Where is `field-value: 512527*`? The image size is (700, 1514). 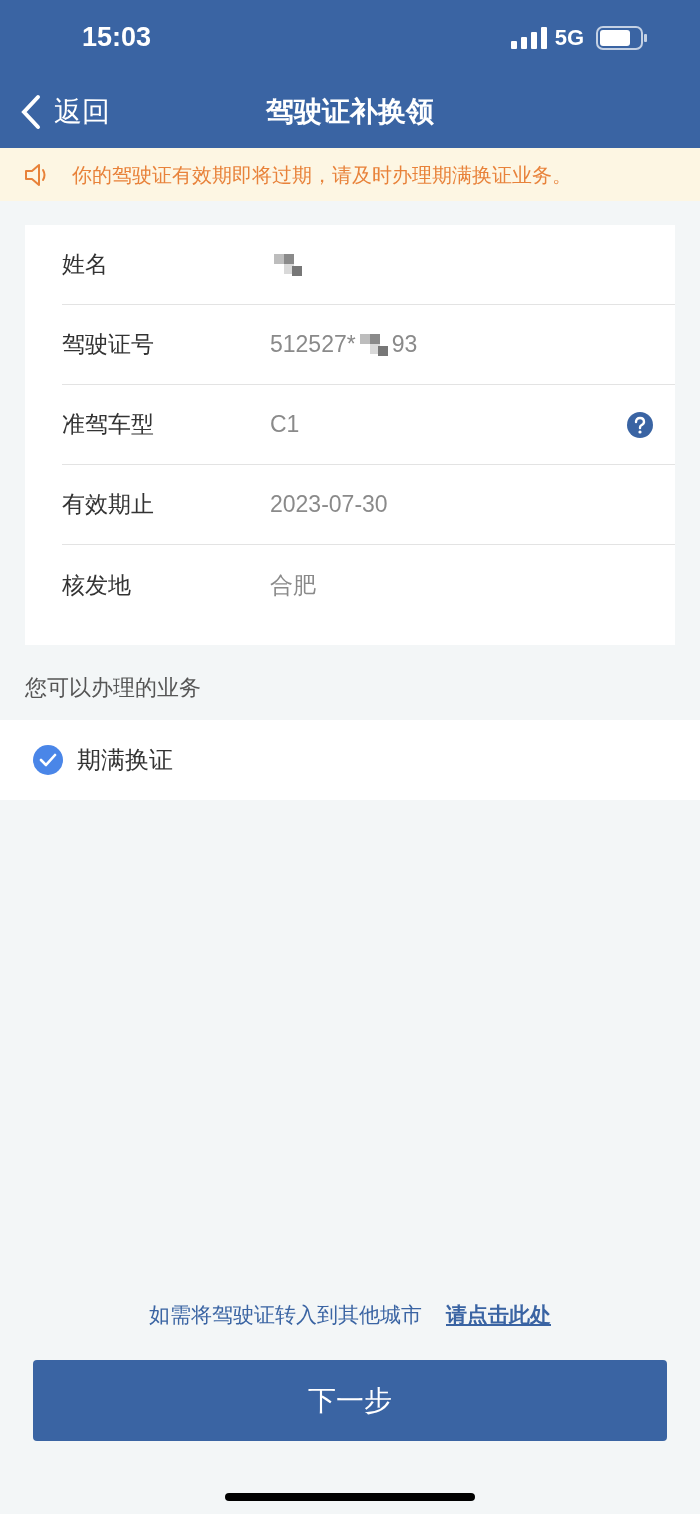
field-value: 512527* is located at coordinates (313, 345).